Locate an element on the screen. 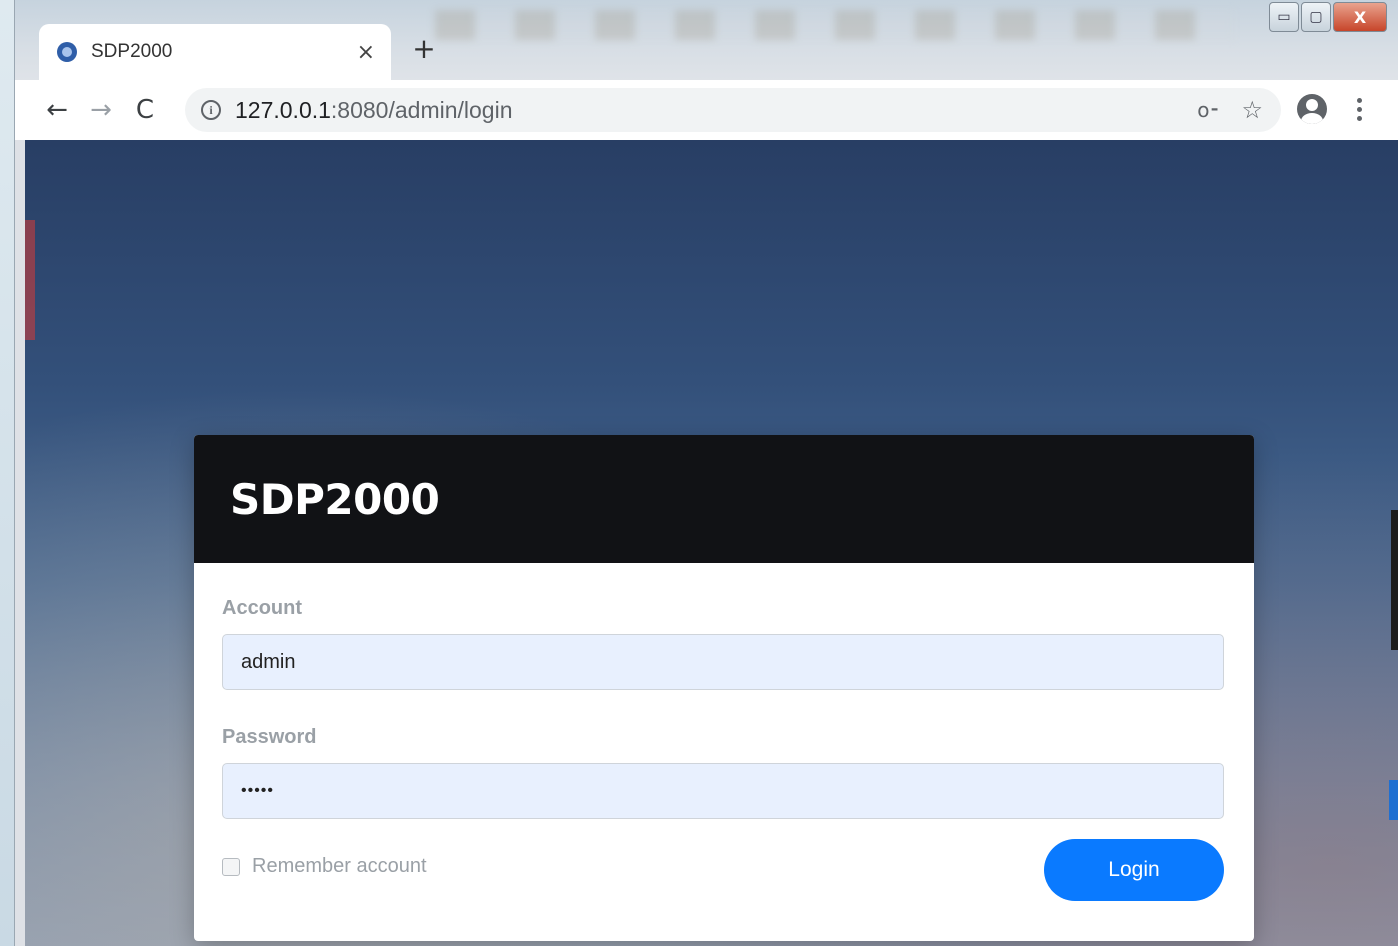 This screenshot has width=1398, height=946. account-input is located at coordinates (723, 662).